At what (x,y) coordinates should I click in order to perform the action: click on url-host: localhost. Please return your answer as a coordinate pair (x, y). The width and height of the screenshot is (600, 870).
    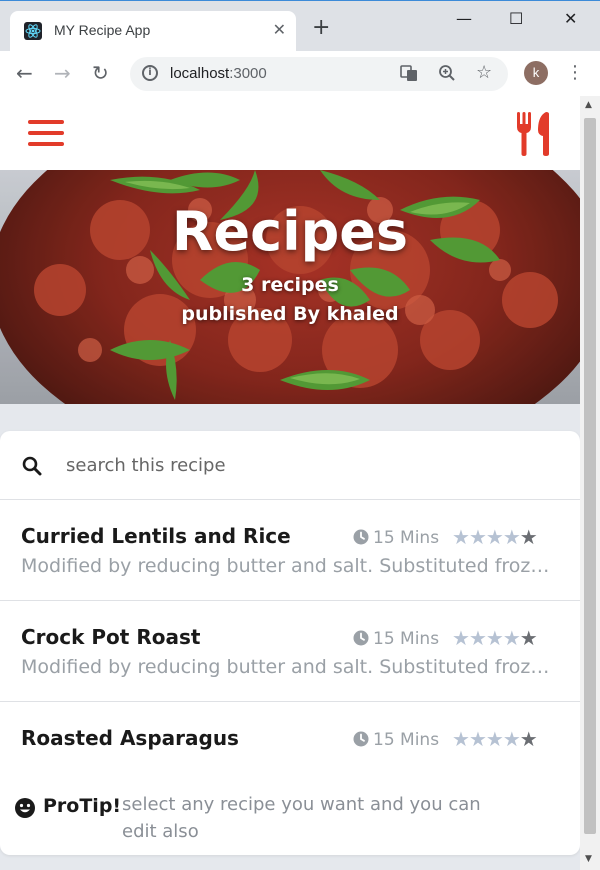
    Looking at the image, I should click on (200, 73).